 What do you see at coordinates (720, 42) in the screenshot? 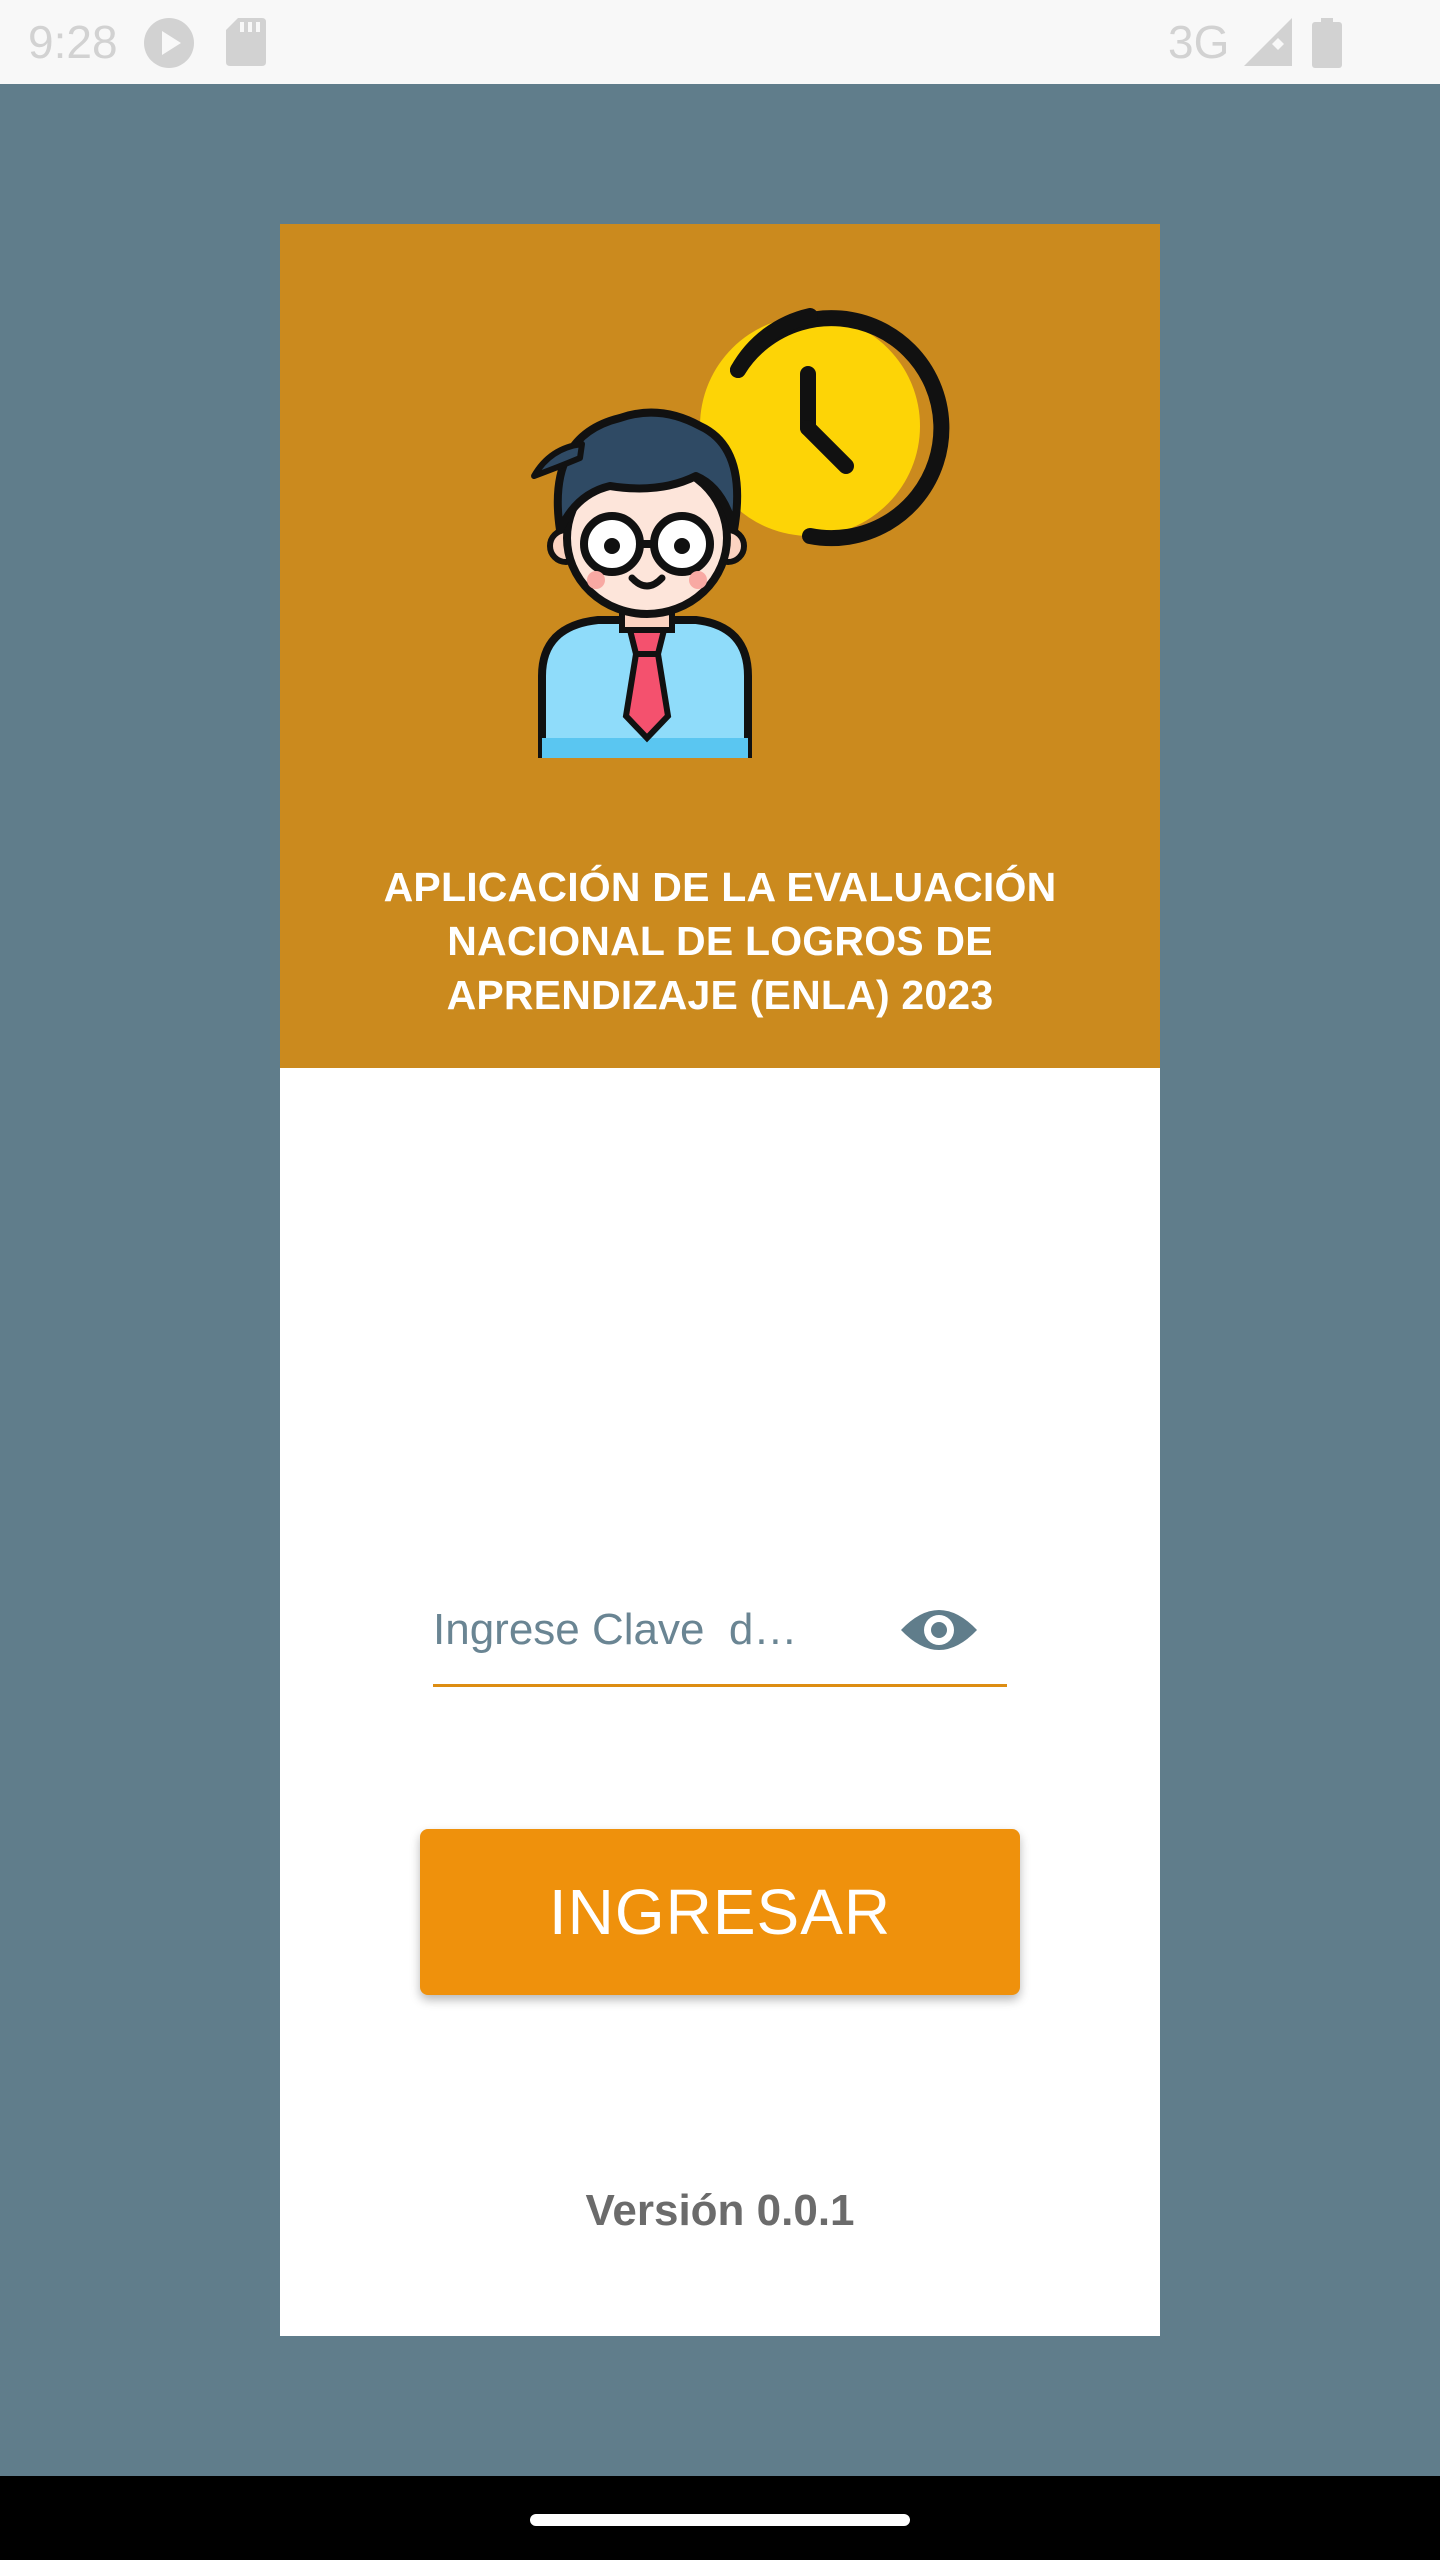
I see `status-bar: 9:28 3G` at bounding box center [720, 42].